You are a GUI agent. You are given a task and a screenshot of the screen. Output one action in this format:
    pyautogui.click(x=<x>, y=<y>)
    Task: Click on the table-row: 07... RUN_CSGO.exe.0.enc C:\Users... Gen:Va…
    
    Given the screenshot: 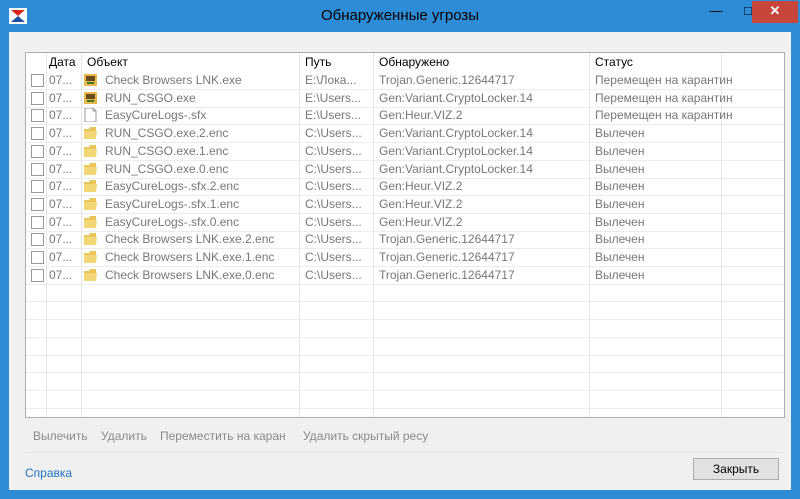 What is the action you would take?
    pyautogui.click(x=405, y=170)
    